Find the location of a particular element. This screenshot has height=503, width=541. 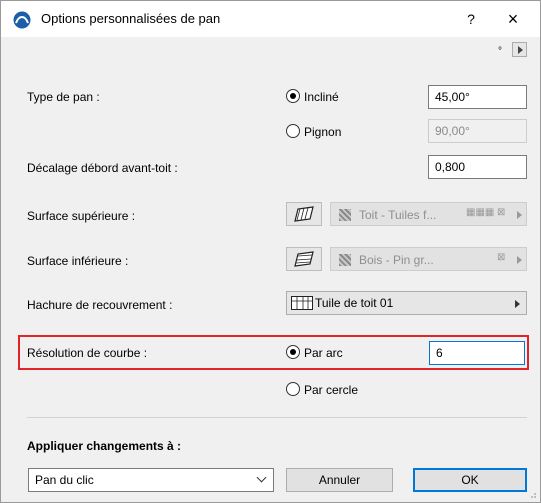

ok-button: OK is located at coordinates (470, 480).